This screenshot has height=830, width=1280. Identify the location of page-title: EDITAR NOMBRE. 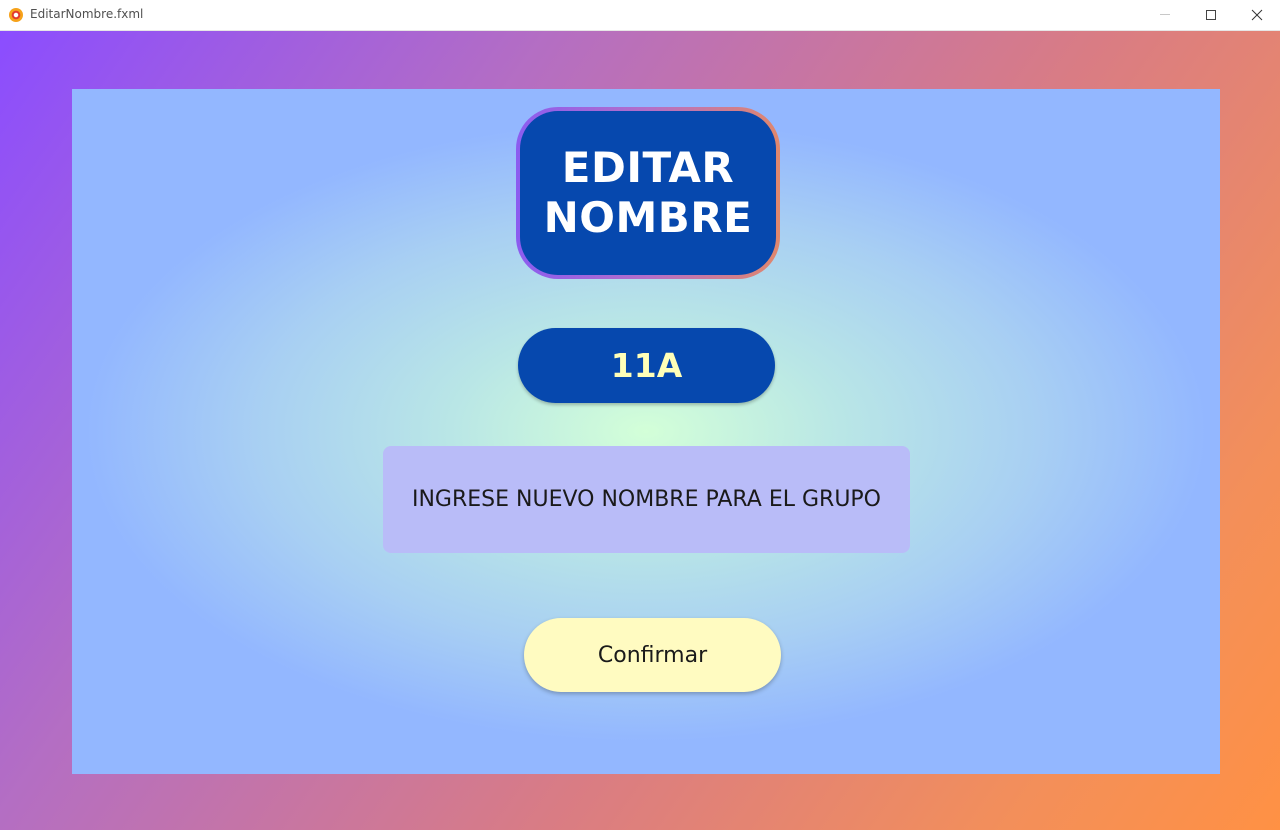
(648, 193).